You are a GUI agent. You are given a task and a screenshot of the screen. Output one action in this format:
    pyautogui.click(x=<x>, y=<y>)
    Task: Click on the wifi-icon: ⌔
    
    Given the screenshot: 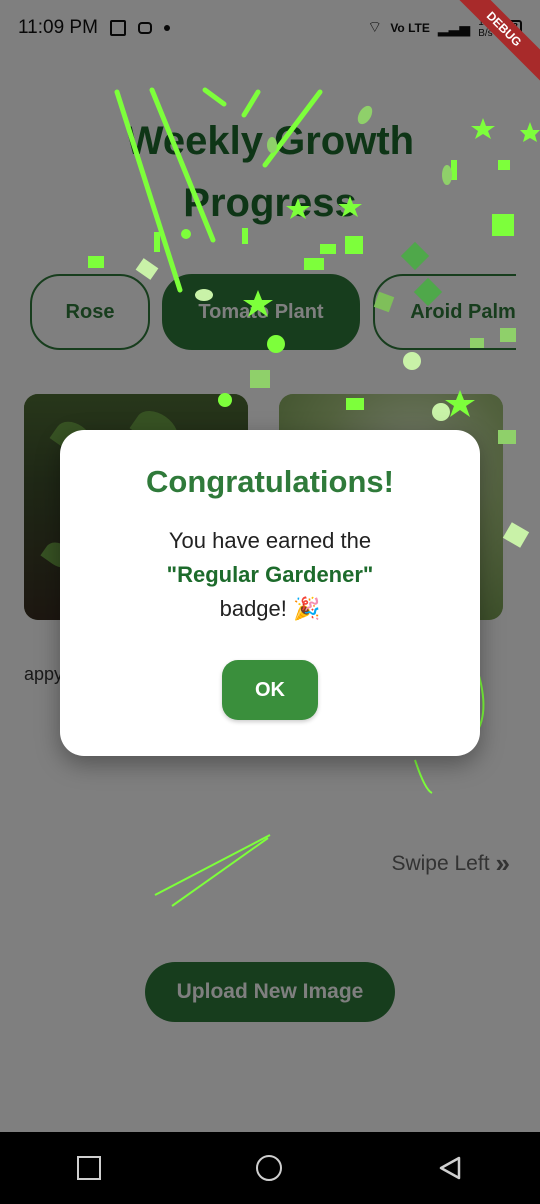 What is the action you would take?
    pyautogui.click(x=375, y=27)
    